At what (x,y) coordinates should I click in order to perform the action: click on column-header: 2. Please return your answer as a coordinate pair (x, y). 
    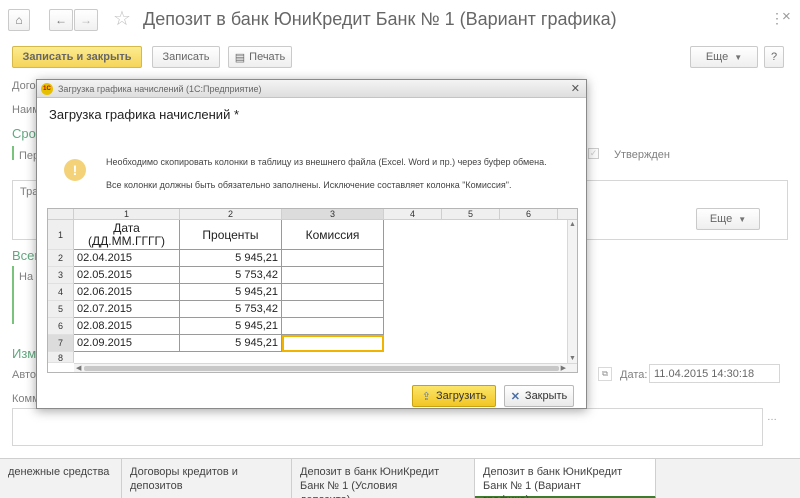
    Looking at the image, I should click on (231, 214).